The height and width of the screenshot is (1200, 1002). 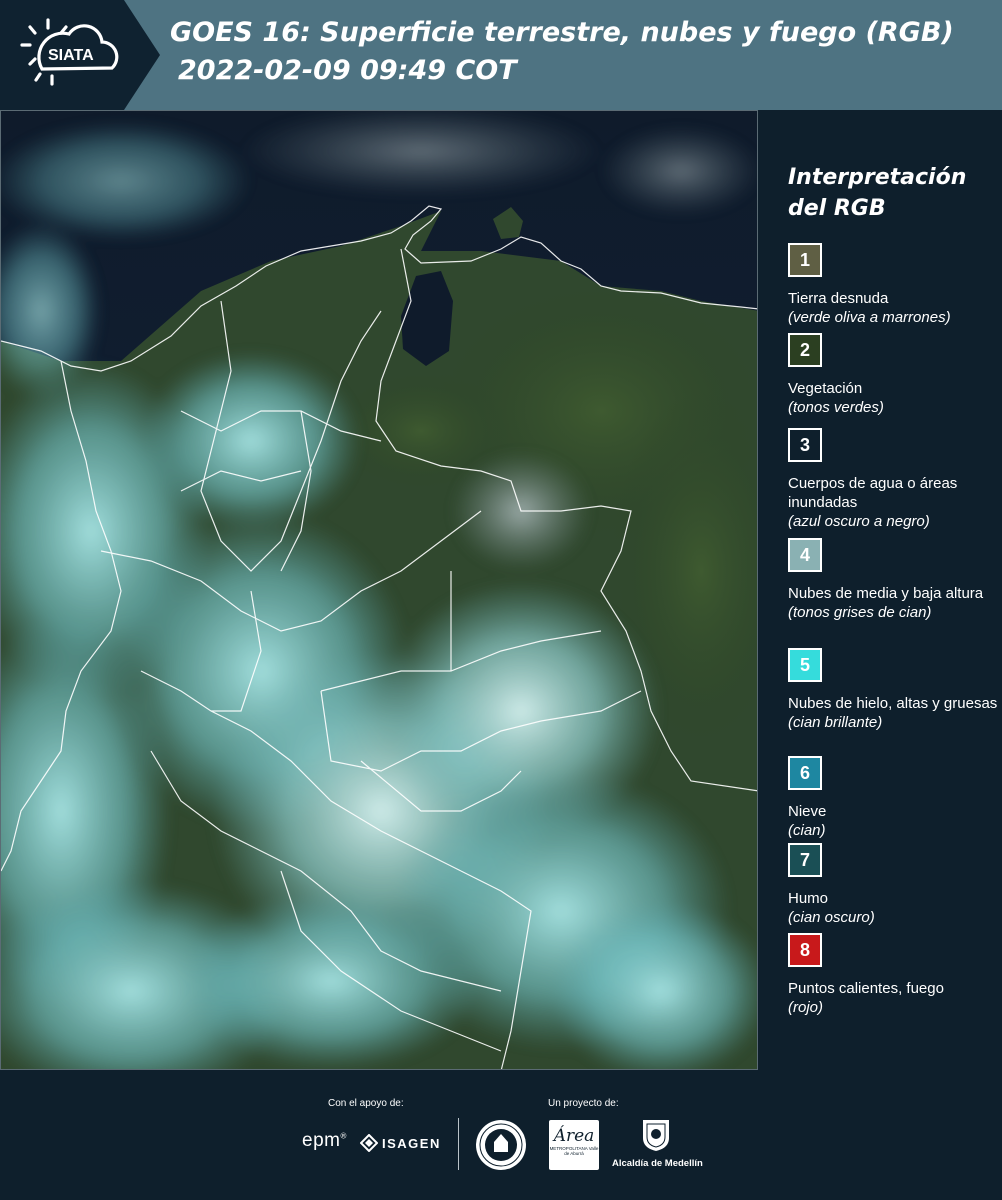 What do you see at coordinates (893, 703) in the screenshot?
I see `legend-label: Nubes de hielo, altas y gruesas` at bounding box center [893, 703].